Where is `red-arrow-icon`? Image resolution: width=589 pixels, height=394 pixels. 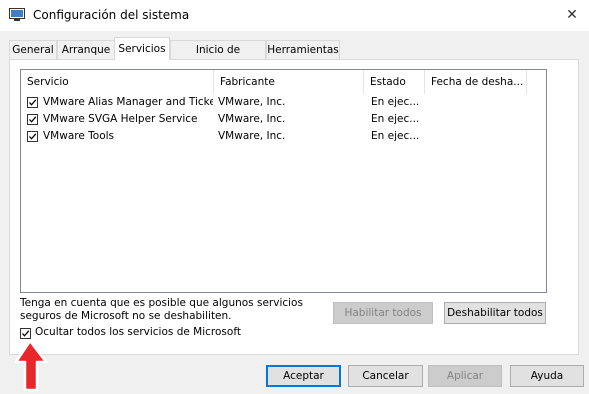
red-arrow-icon is located at coordinates (31, 365).